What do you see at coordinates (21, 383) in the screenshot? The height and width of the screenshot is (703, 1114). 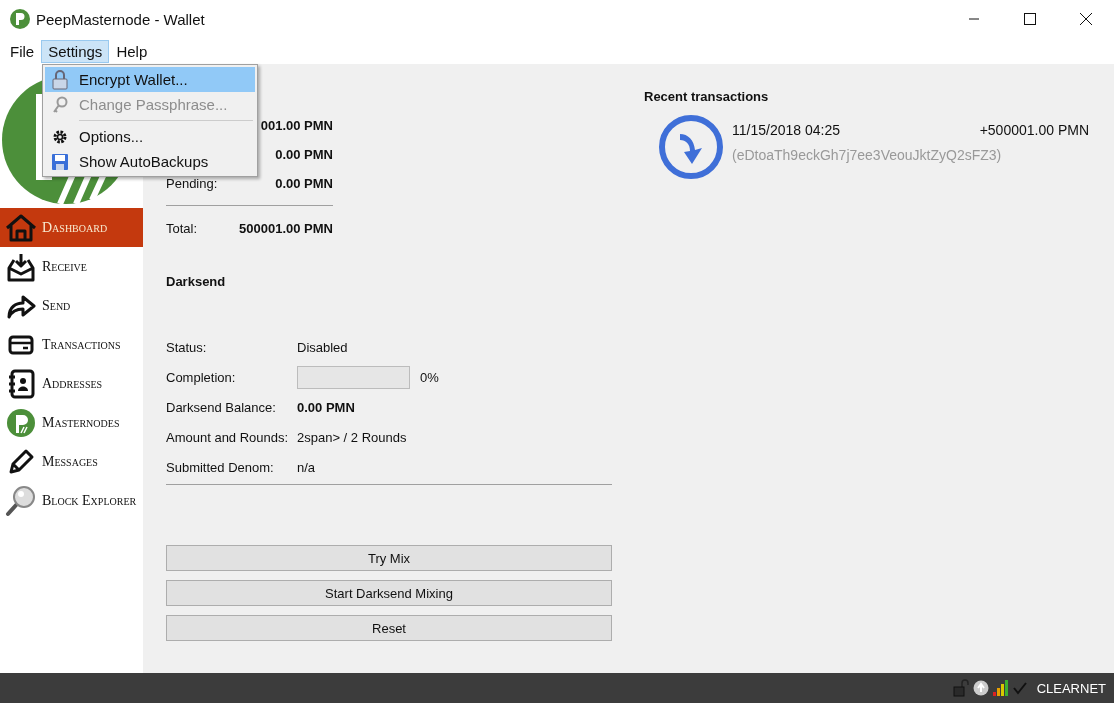 I see `address-book-icon` at bounding box center [21, 383].